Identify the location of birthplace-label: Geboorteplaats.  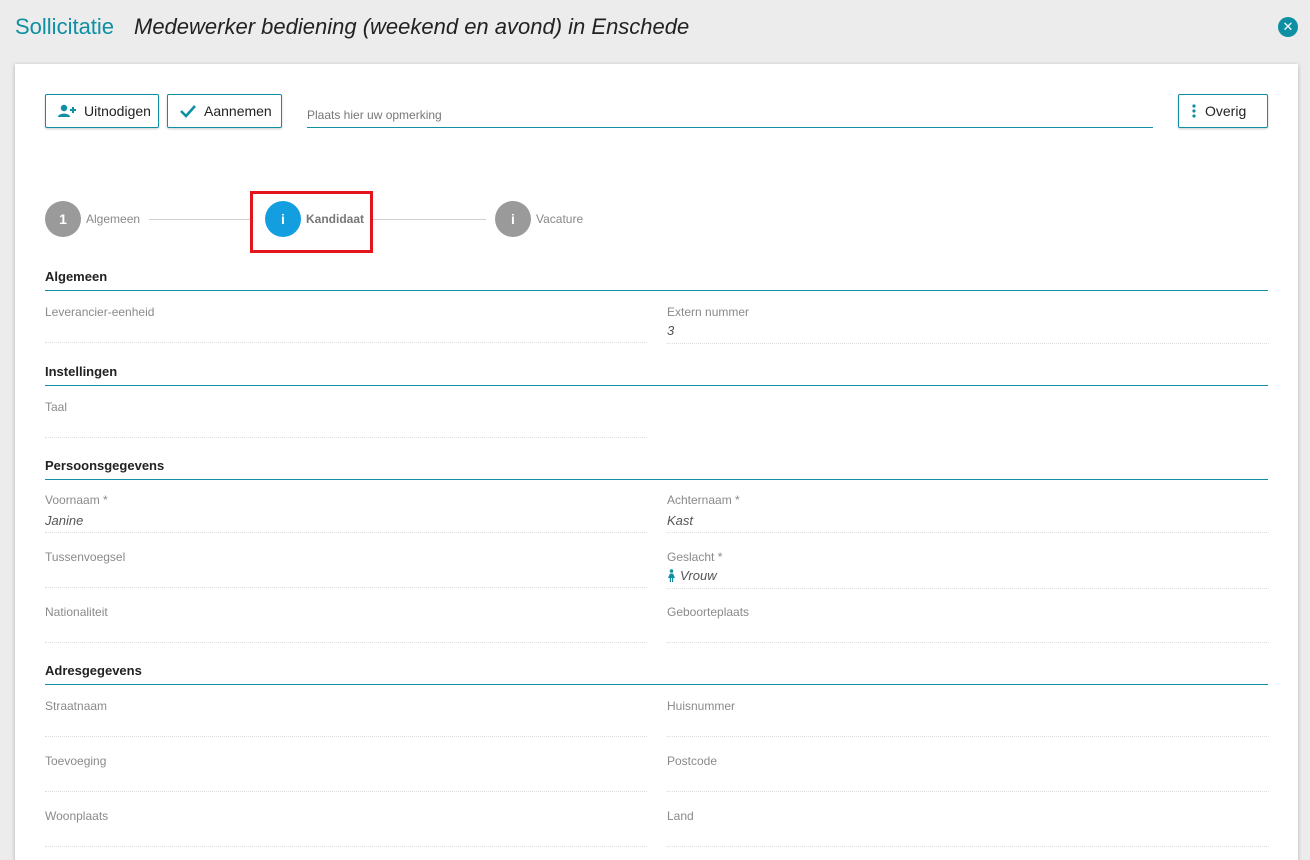
(708, 612).